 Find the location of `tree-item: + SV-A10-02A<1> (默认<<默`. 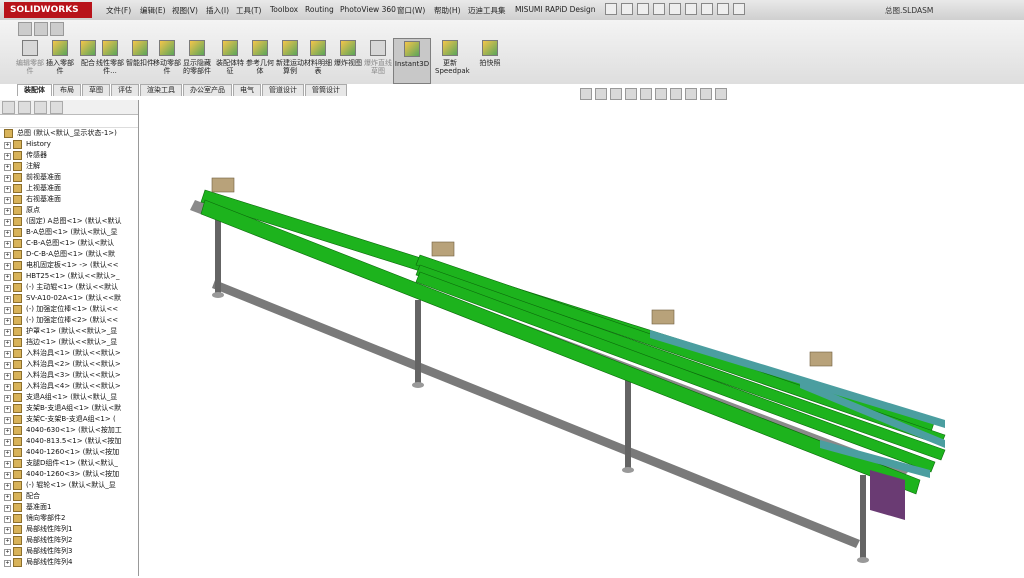

tree-item: + SV-A10-02A<1> (默认<<默 is located at coordinates (69, 298).